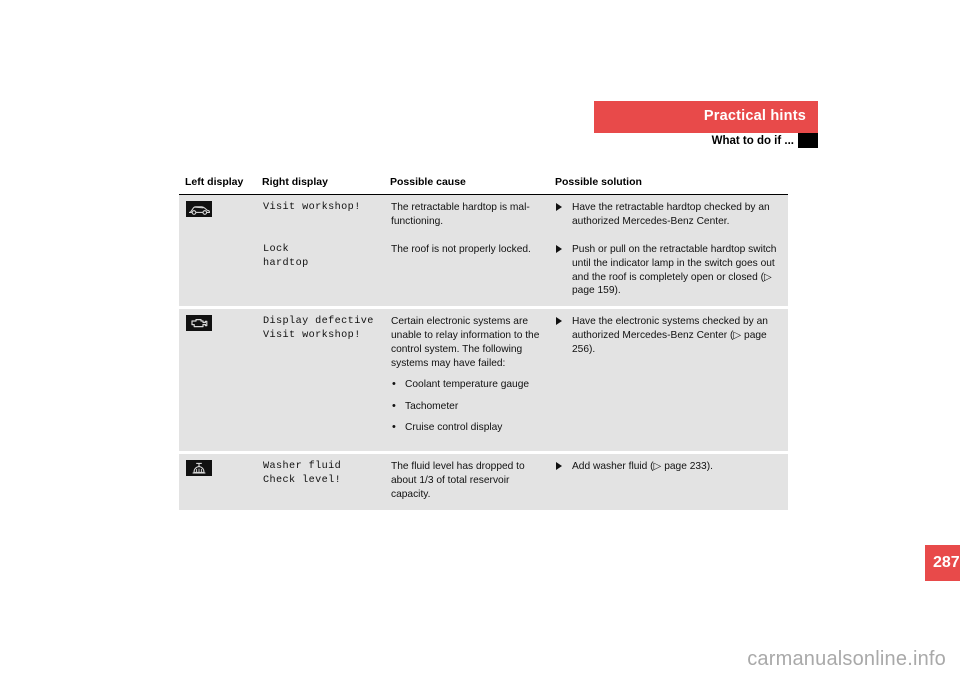 This screenshot has width=960, height=678. Describe the element at coordinates (199, 468) in the screenshot. I see `washer-fluid-icon` at that location.